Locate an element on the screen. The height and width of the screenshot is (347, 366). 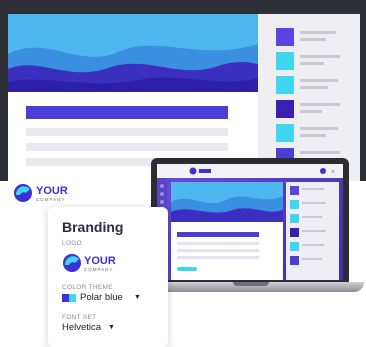
font-set-label: FONT SET is located at coordinates (79, 317).